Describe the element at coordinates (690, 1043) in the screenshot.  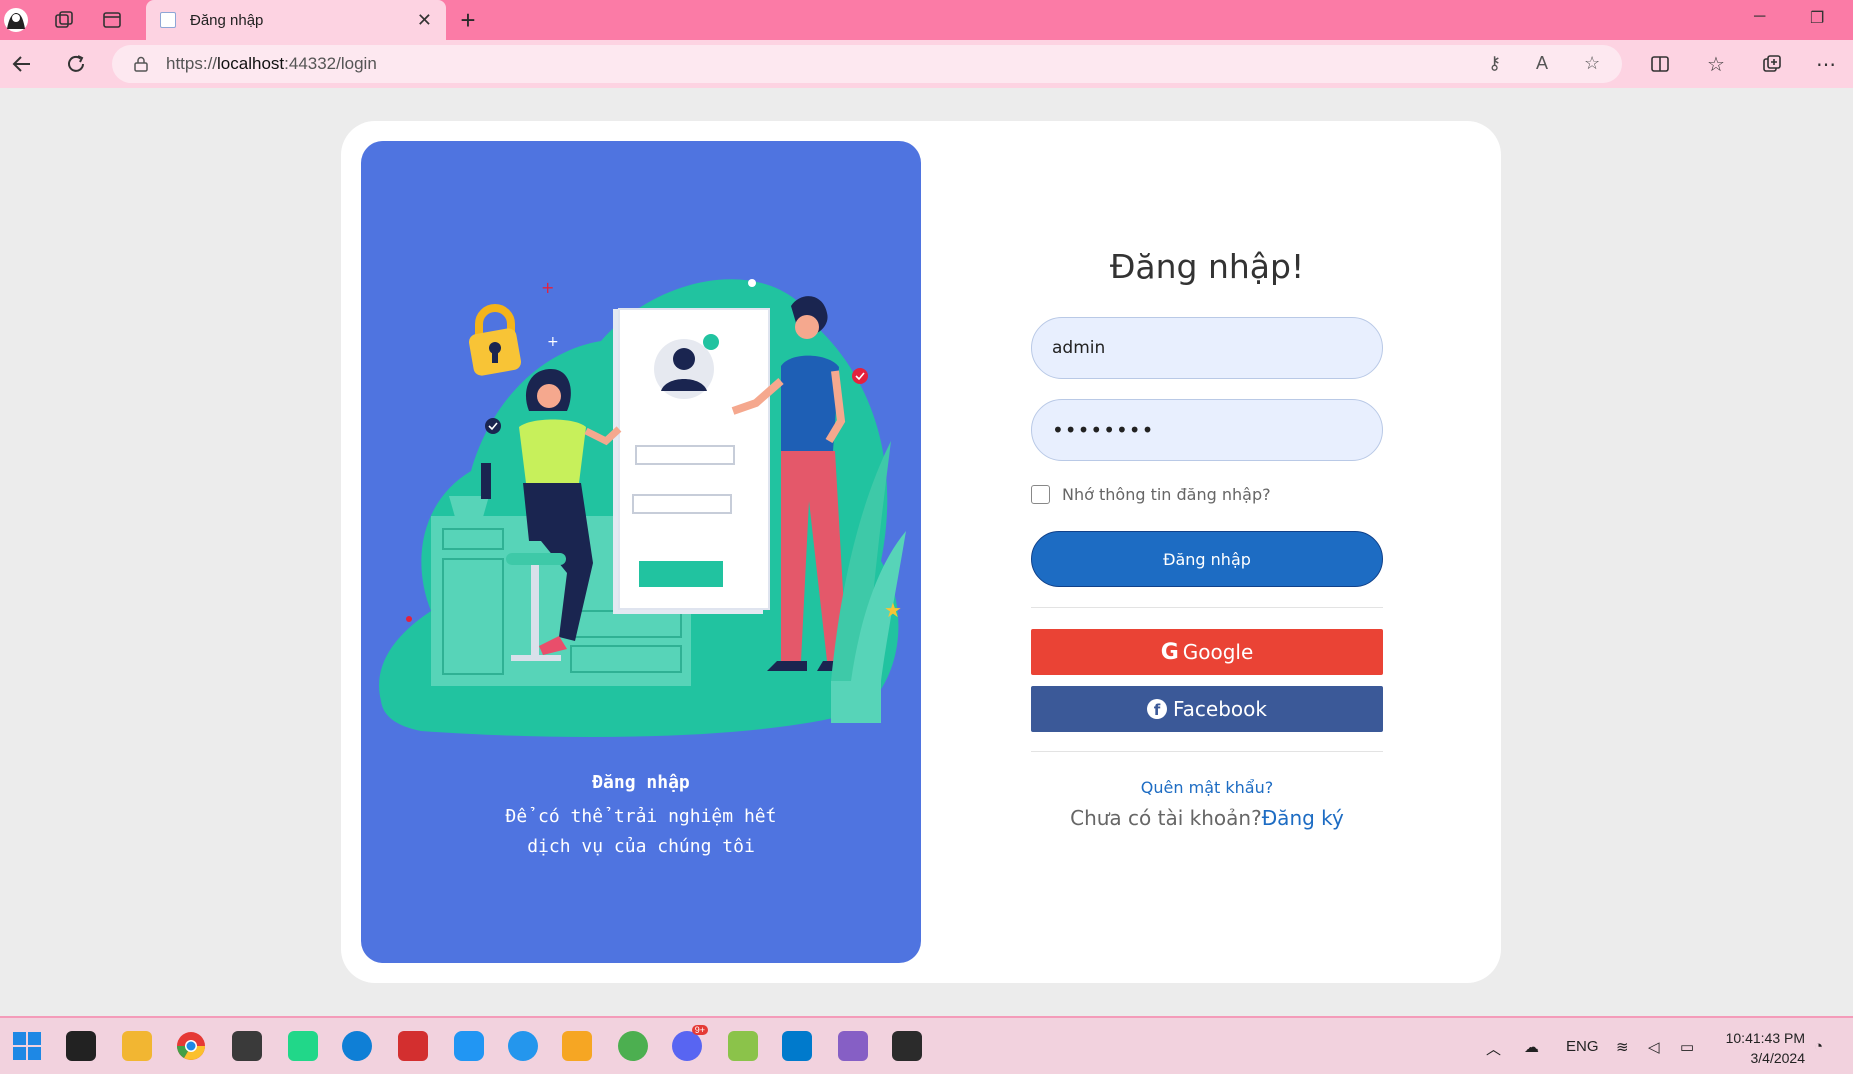
I see `discord-icon: 9+` at that location.